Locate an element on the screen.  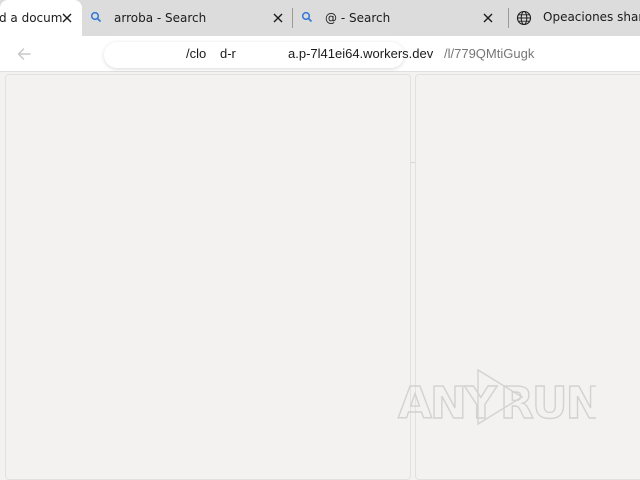
tab-at-search: @ - Search is located at coordinates (400, 18).